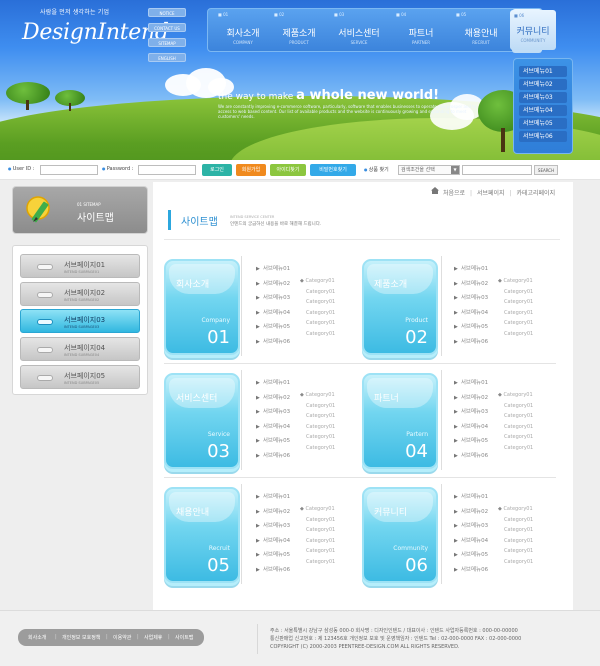 The width and height of the screenshot is (600, 666). I want to click on footer-link-company: 회사소개, so click(37, 637).